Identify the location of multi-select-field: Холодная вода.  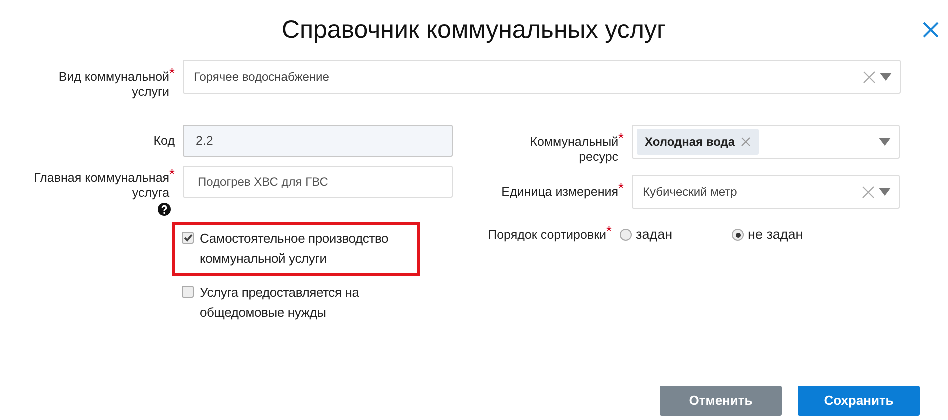
(766, 142).